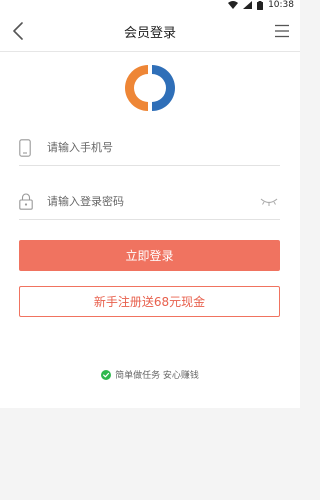  I want to click on slogan: 简单做任务 安心赚钱, so click(150, 374).